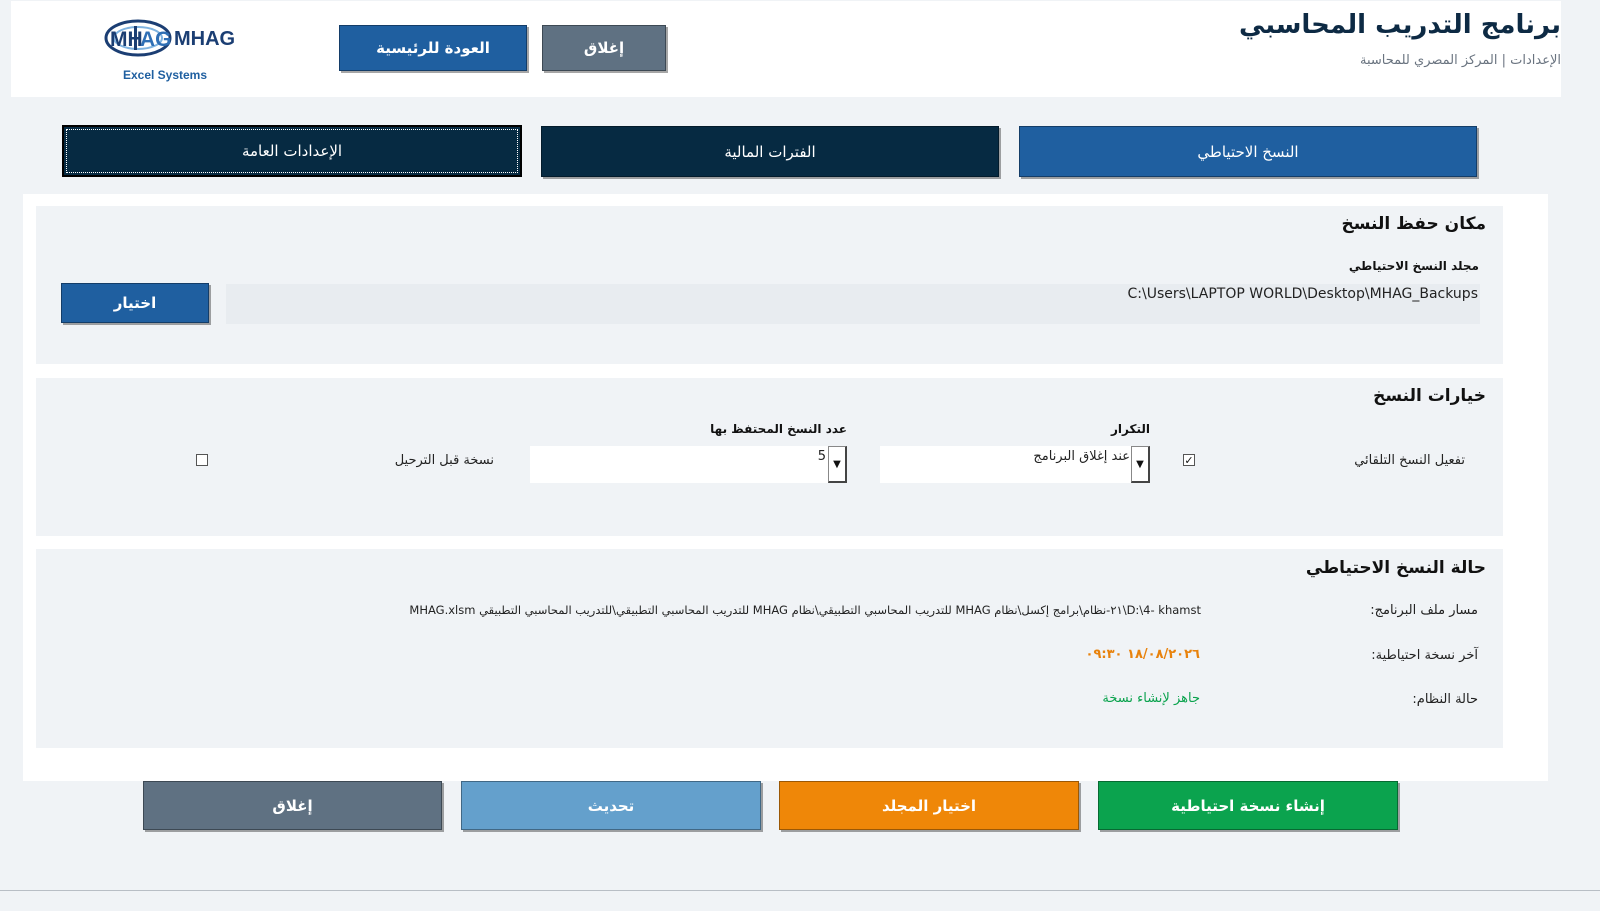  Describe the element at coordinates (1413, 224) in the screenshot. I see `backup-location-title: مكان حفظ النسخ` at that location.